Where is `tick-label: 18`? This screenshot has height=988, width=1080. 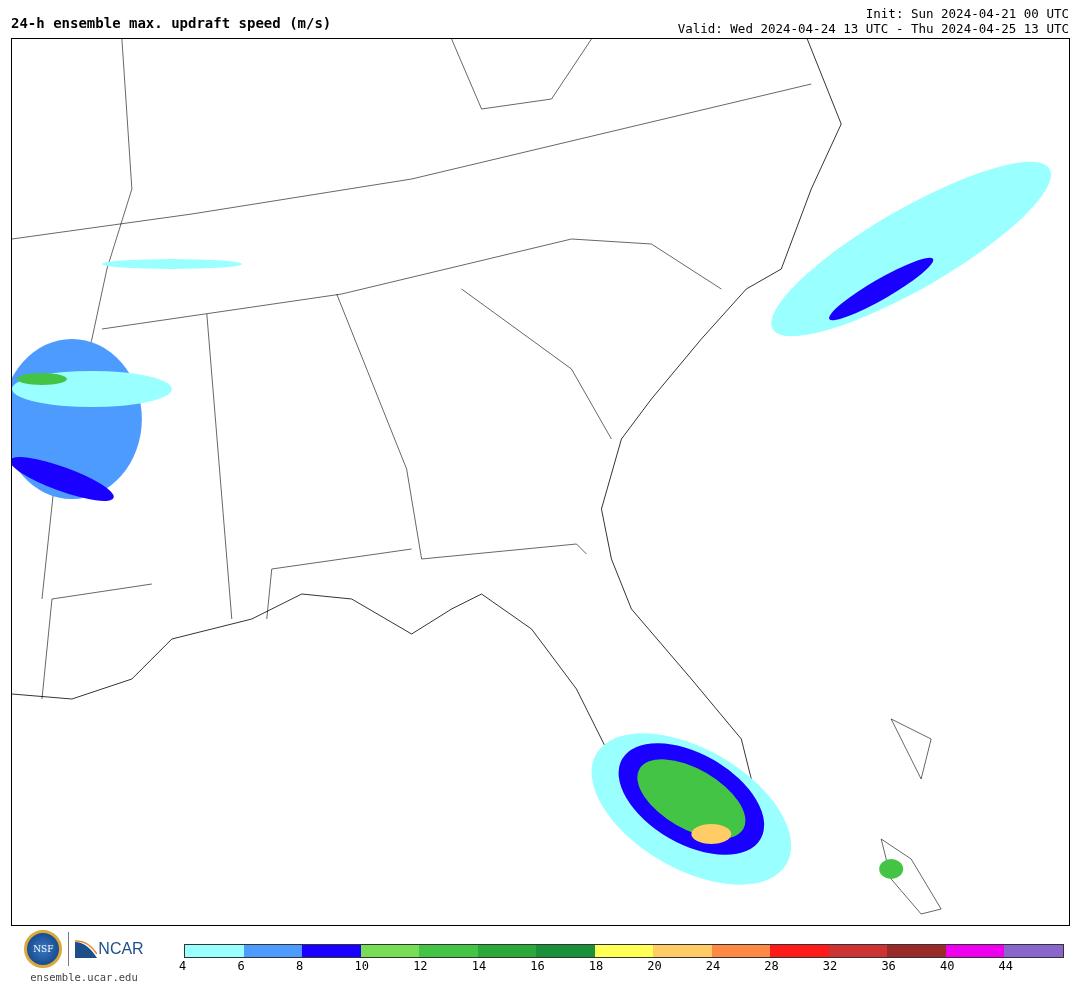 tick-label: 18 is located at coordinates (595, 966).